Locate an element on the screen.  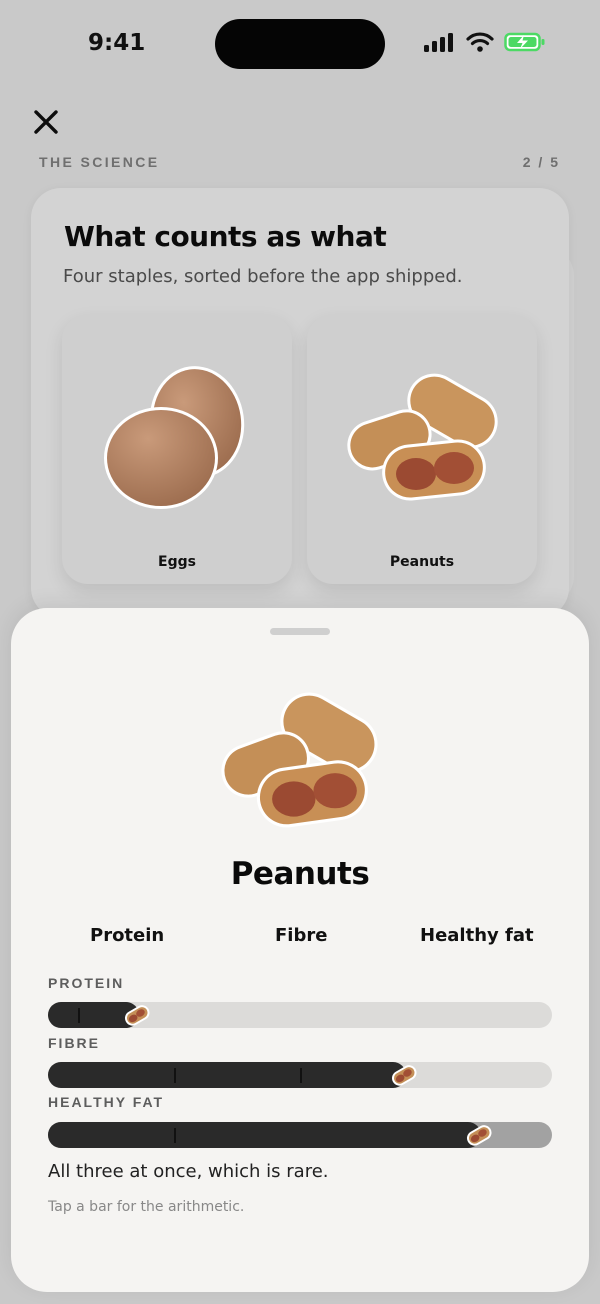
fibre-bar-fill is located at coordinates (227, 1075).